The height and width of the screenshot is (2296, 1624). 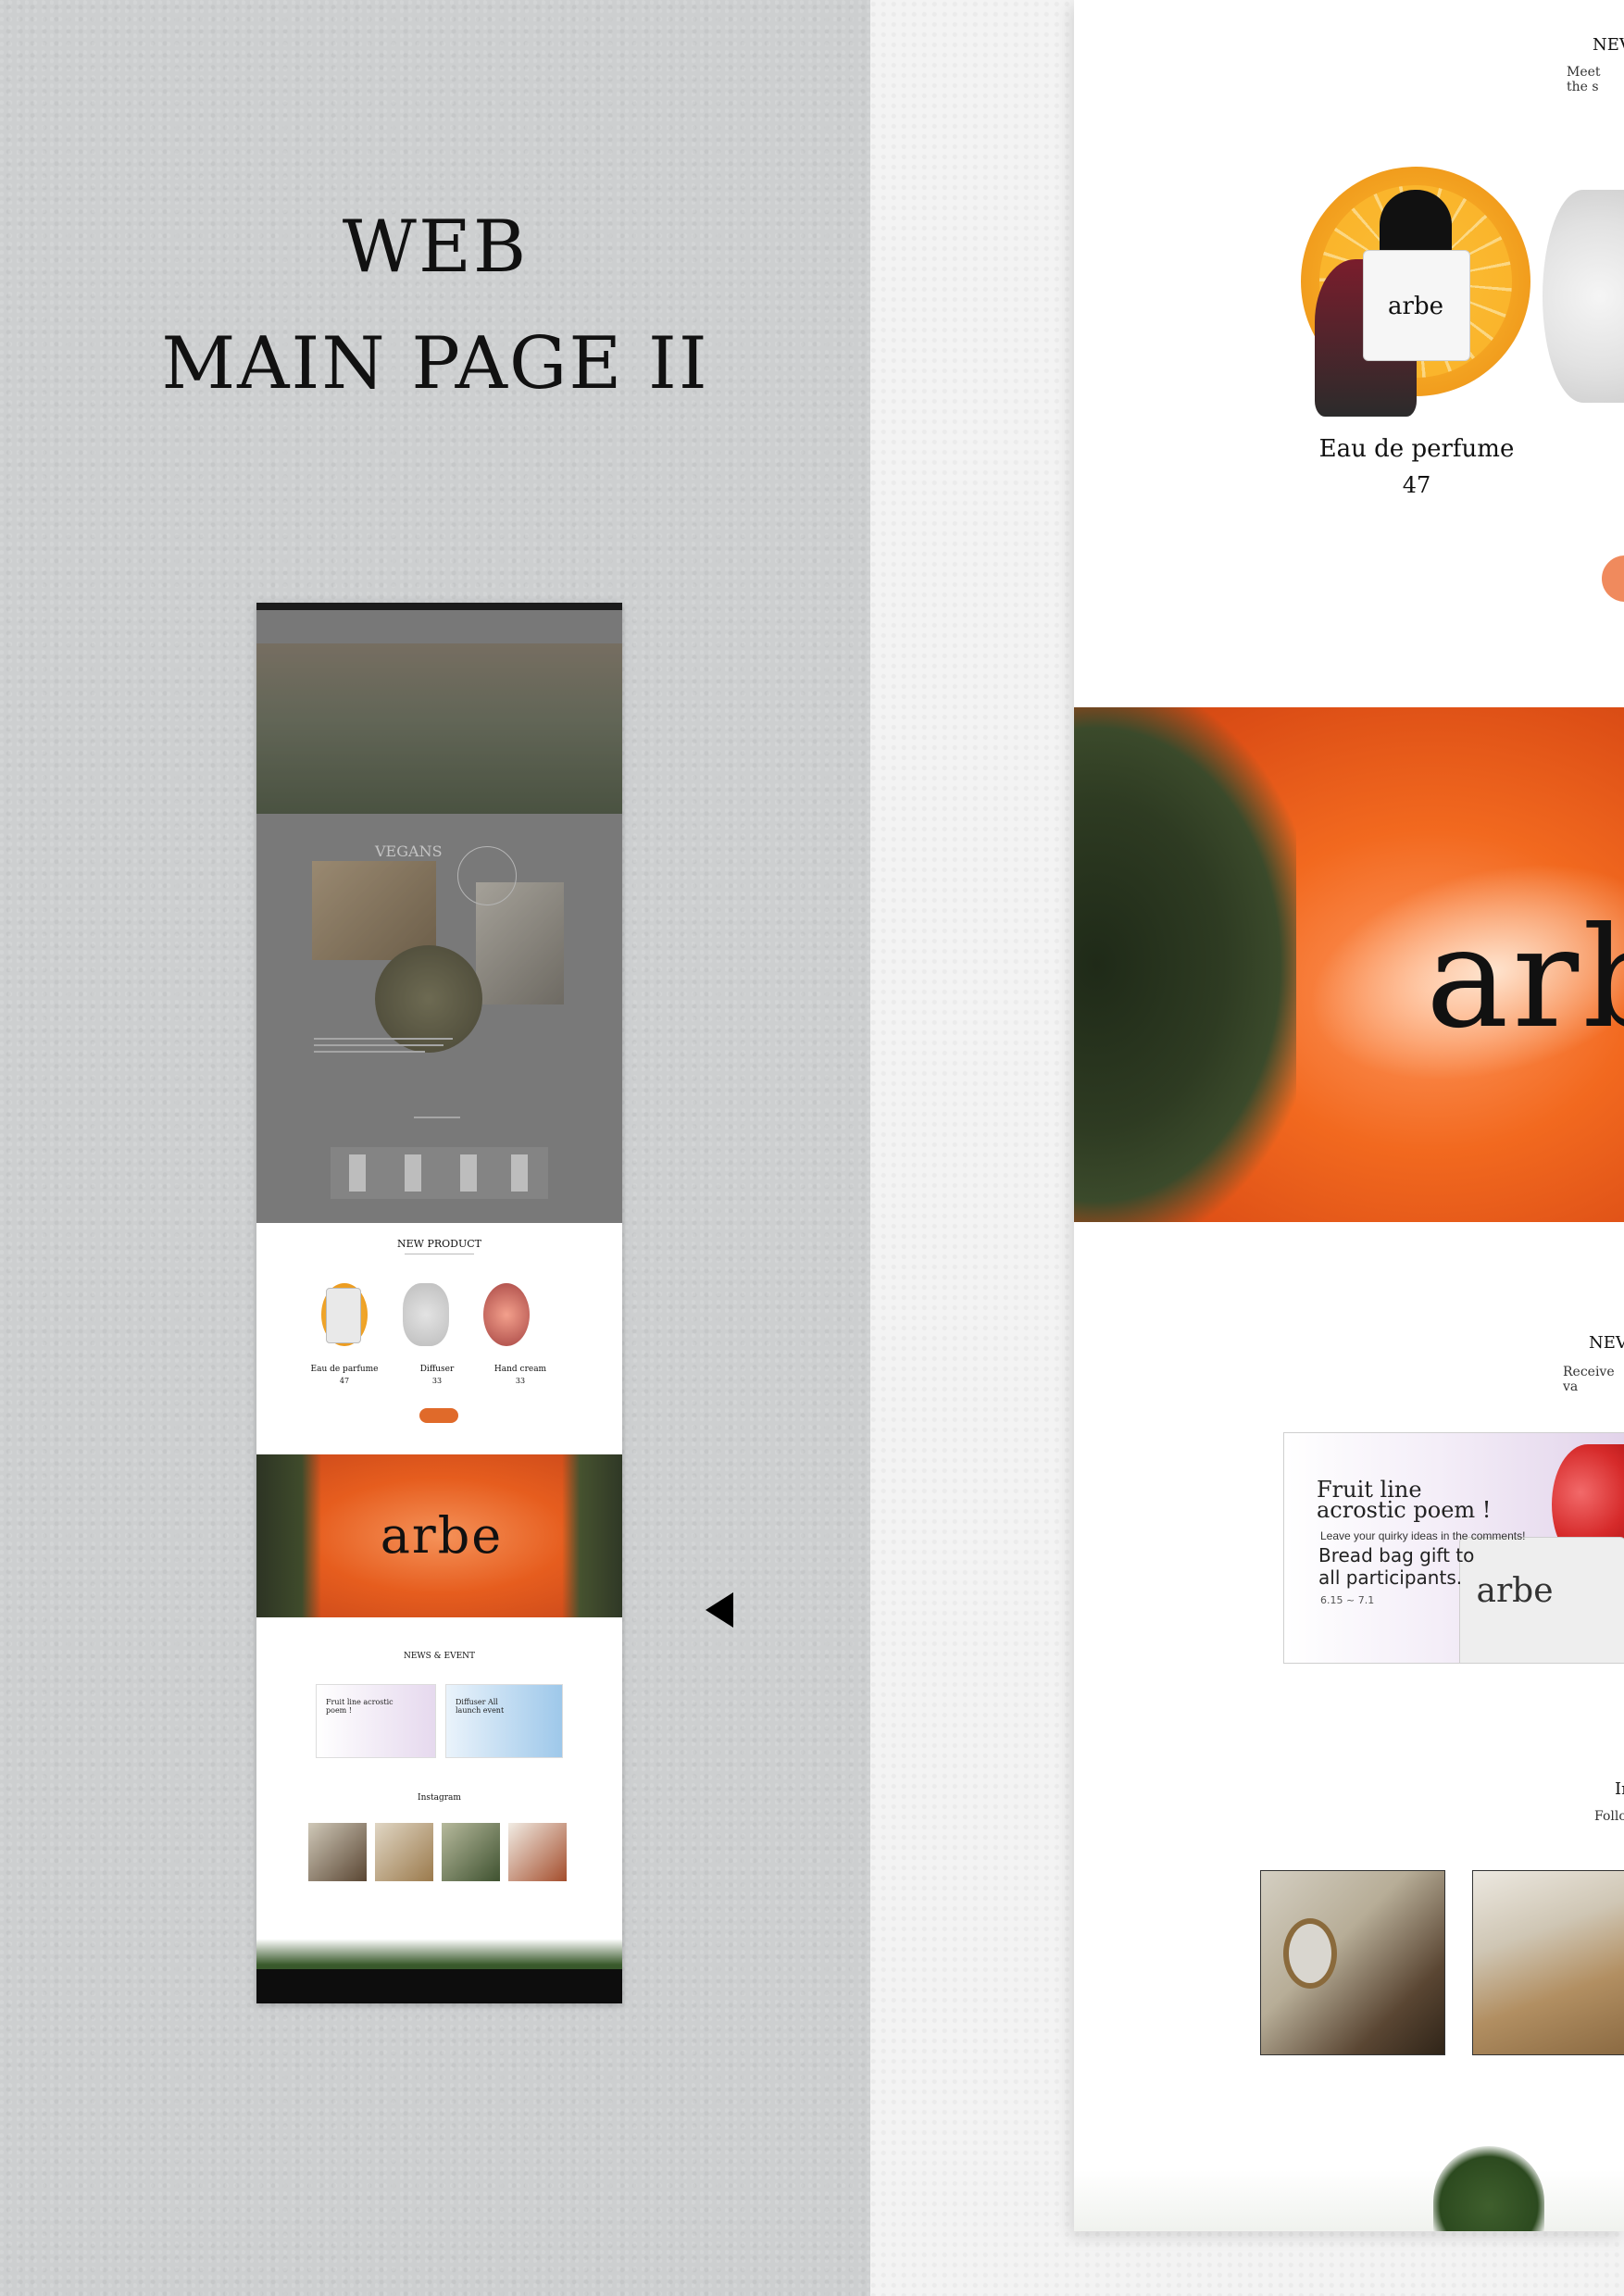 I want to click on bag-logo: arbe, so click(x=1515, y=1591).